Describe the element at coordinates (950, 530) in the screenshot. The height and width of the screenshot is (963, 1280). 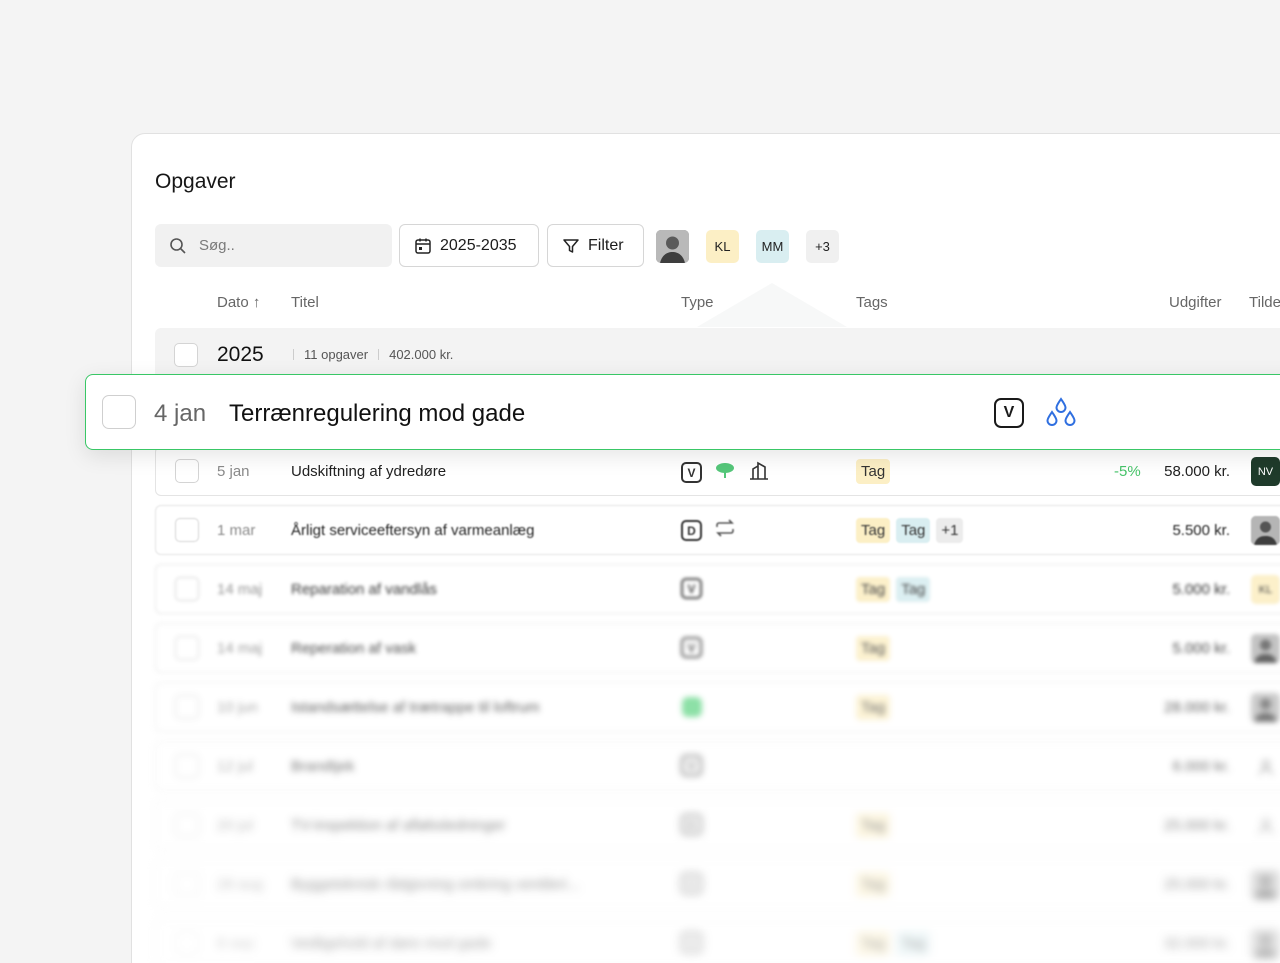
I see `tag-badge: +1` at that location.